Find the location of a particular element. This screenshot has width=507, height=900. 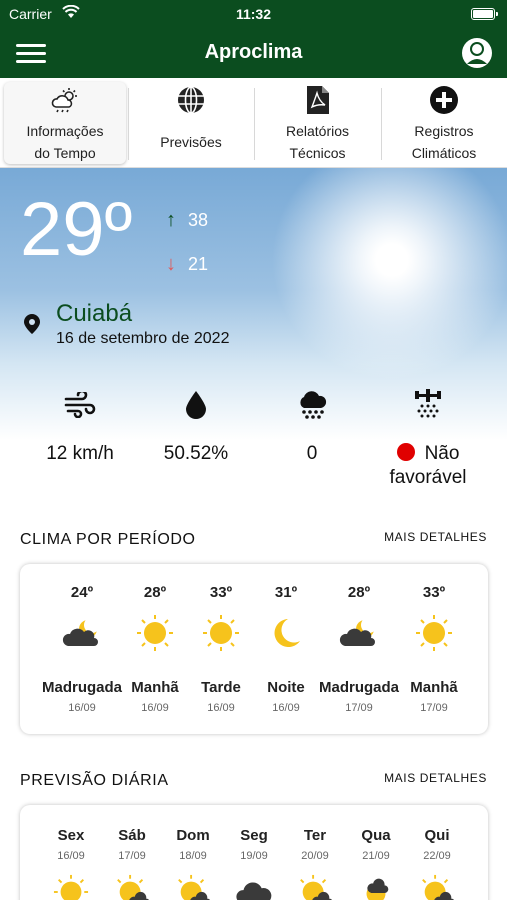

daily-day: Seg is located at coordinates (254, 835).